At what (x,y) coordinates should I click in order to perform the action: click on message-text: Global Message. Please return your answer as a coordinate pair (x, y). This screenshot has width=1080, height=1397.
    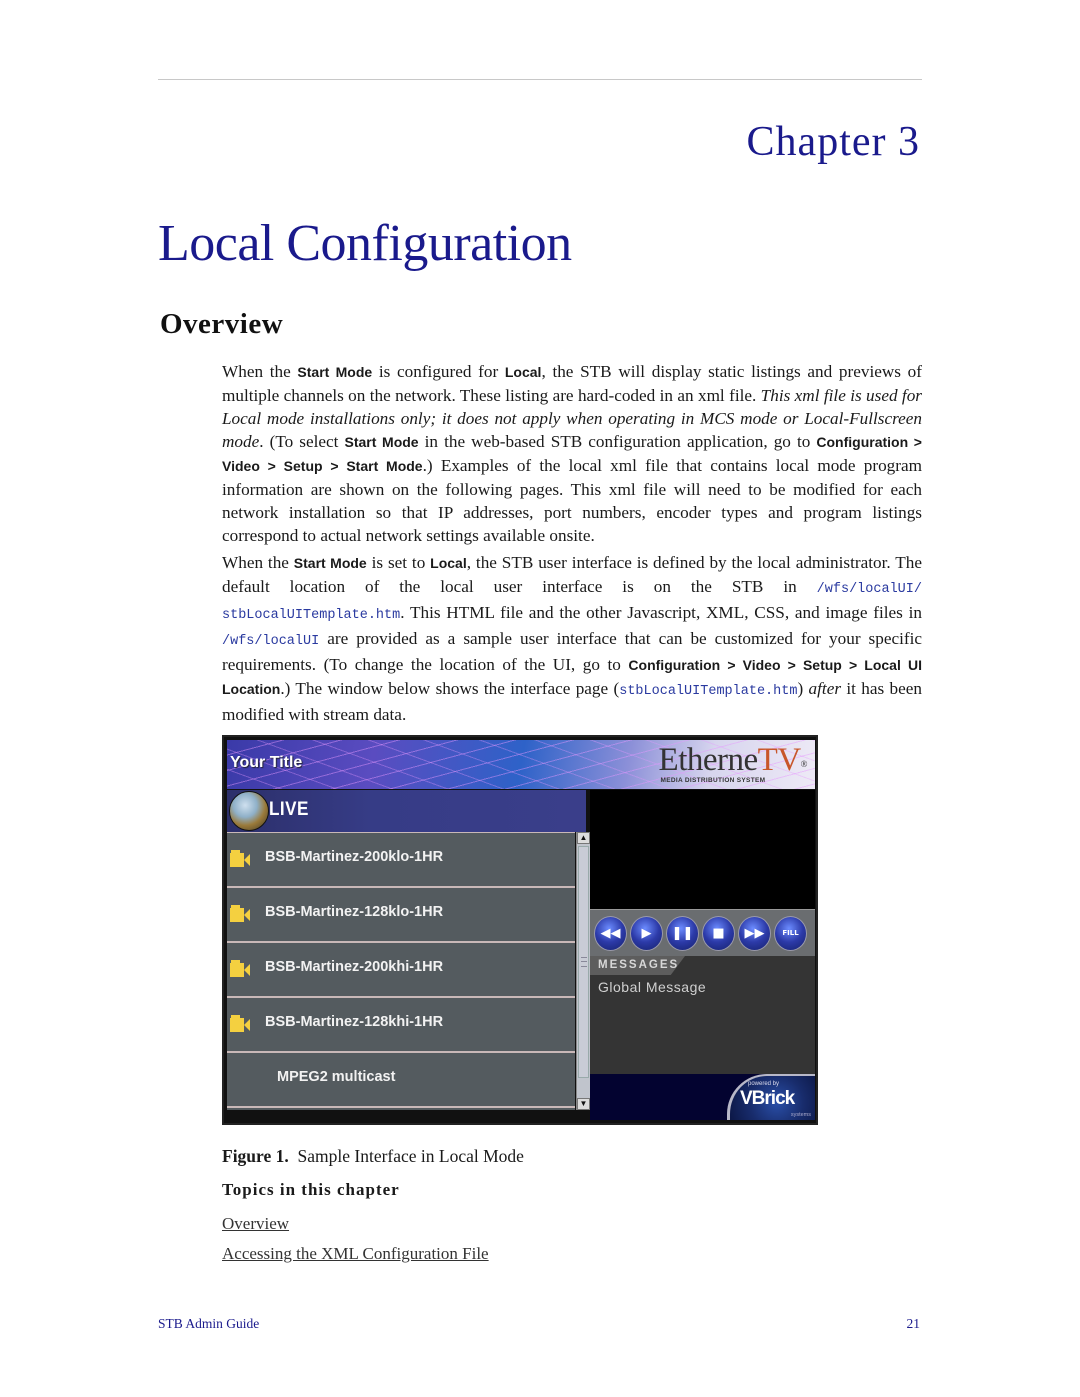
    Looking at the image, I should click on (652, 987).